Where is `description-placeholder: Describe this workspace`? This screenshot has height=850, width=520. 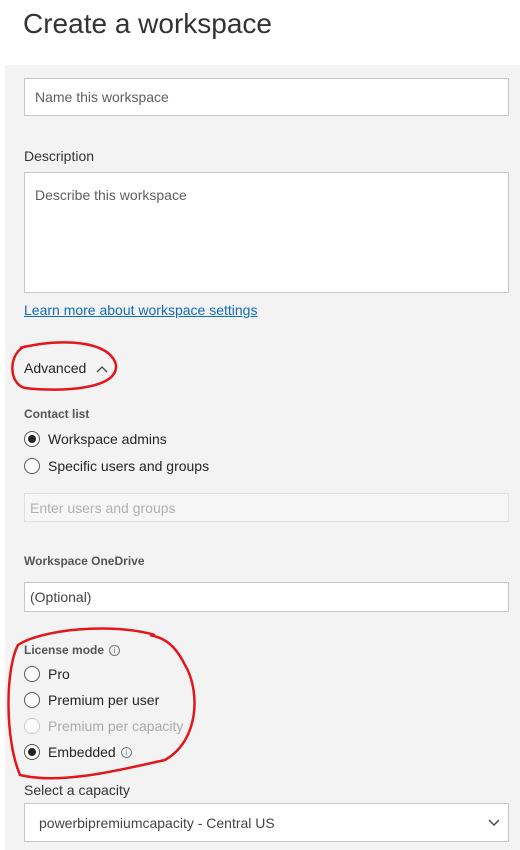 description-placeholder: Describe this workspace is located at coordinates (111, 195).